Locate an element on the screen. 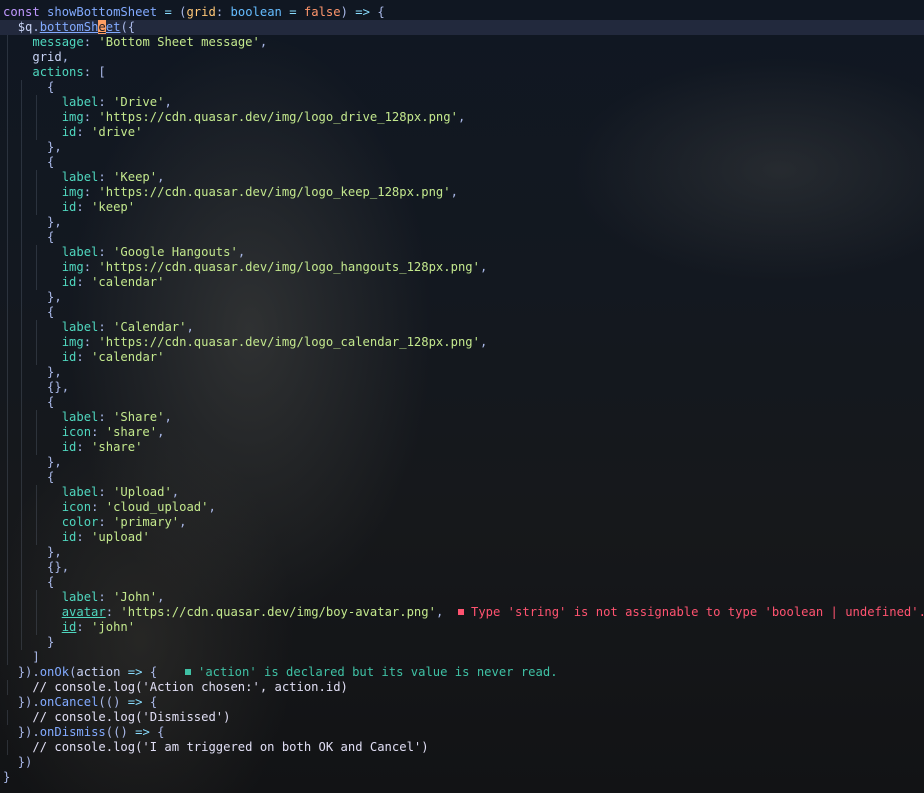 The width and height of the screenshot is (924, 793). code-text: grid, is located at coordinates (51, 57).